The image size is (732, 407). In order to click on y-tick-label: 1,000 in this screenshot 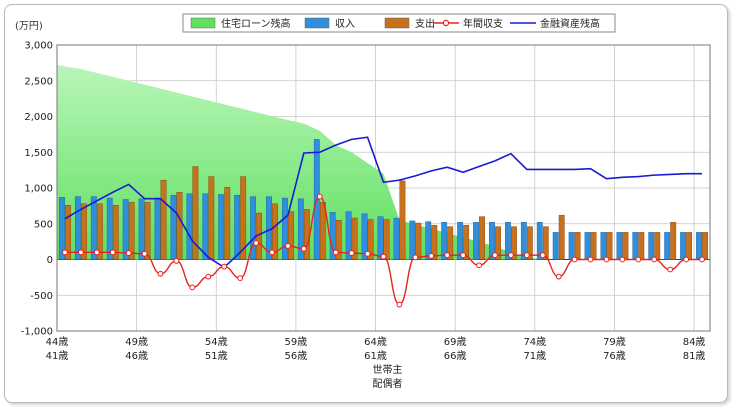, I will do `click(38, 189)`.